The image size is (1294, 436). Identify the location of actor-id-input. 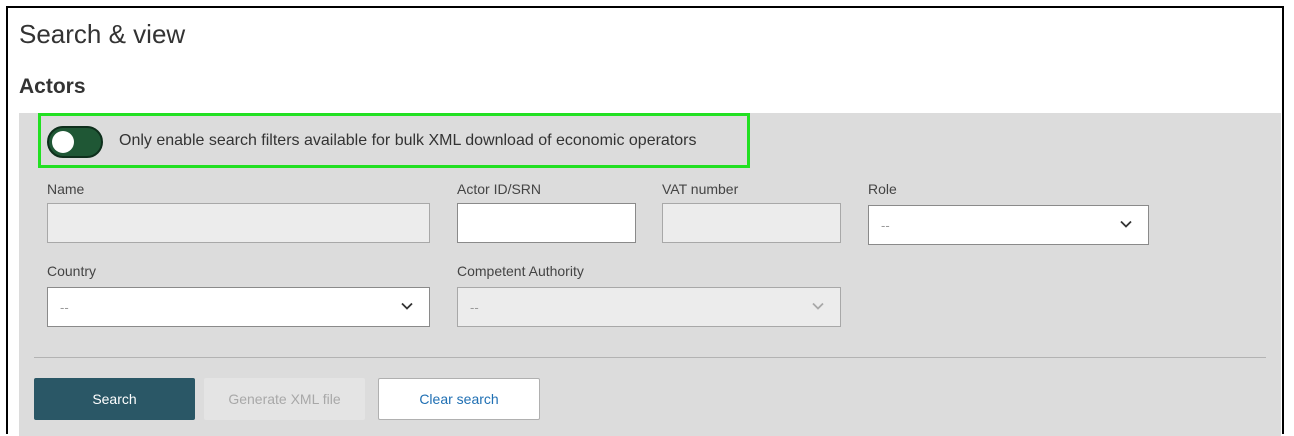
(546, 223).